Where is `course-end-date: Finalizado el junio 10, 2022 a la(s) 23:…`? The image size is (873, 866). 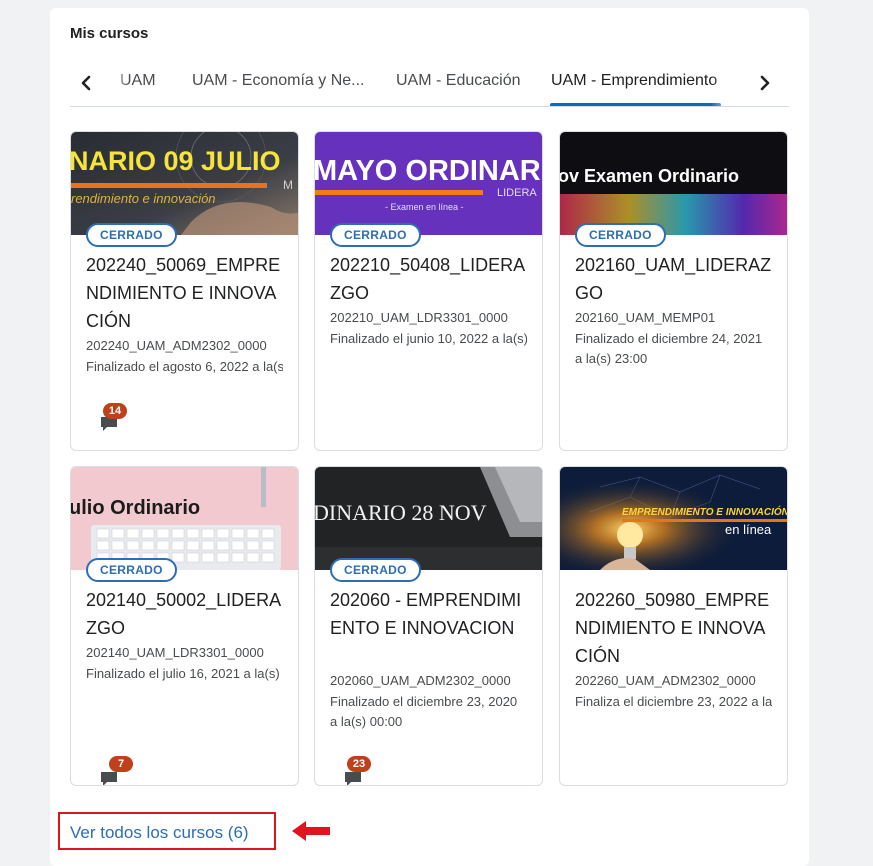
course-end-date: Finalizado el junio 10, 2022 a la(s) 23:… is located at coordinates (428, 338).